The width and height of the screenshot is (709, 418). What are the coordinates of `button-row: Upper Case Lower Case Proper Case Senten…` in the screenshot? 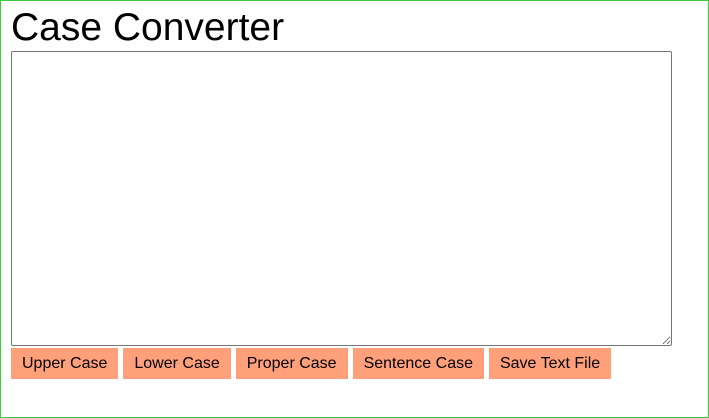 It's located at (311, 363).